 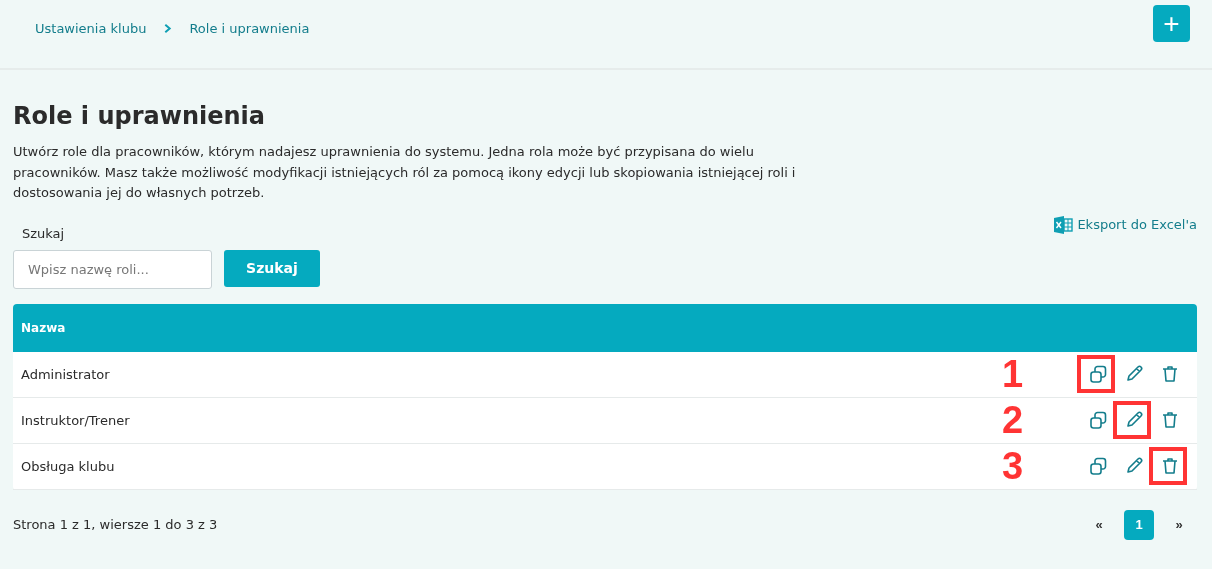 I want to click on column-header: Nazwa, so click(x=43, y=327).